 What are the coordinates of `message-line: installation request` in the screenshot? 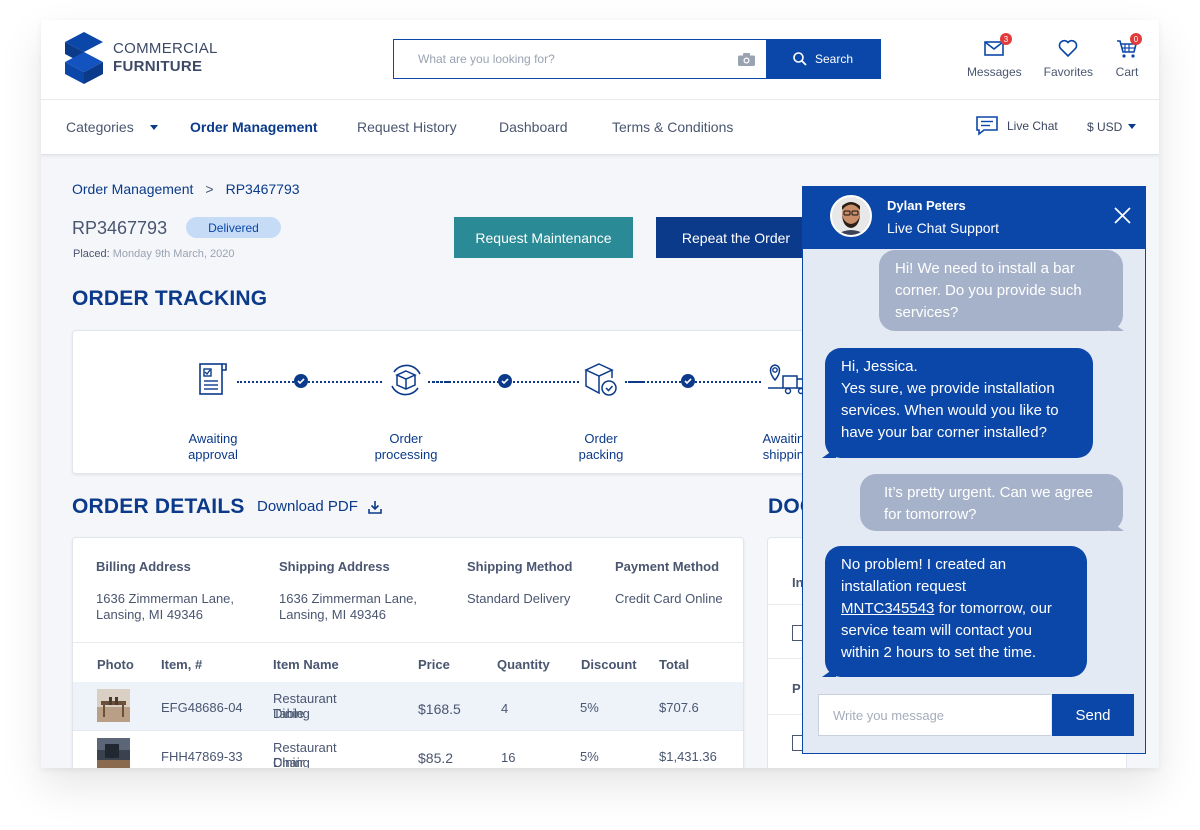 It's located at (904, 586).